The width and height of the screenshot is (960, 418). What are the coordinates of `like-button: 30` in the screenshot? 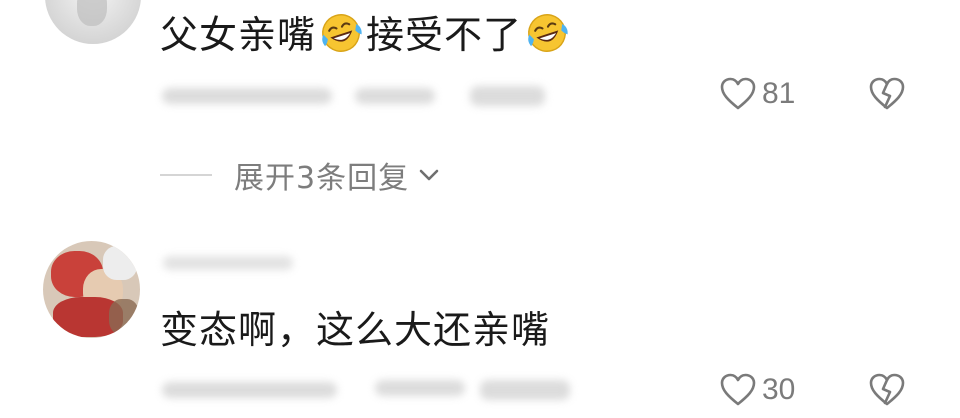 It's located at (756, 390).